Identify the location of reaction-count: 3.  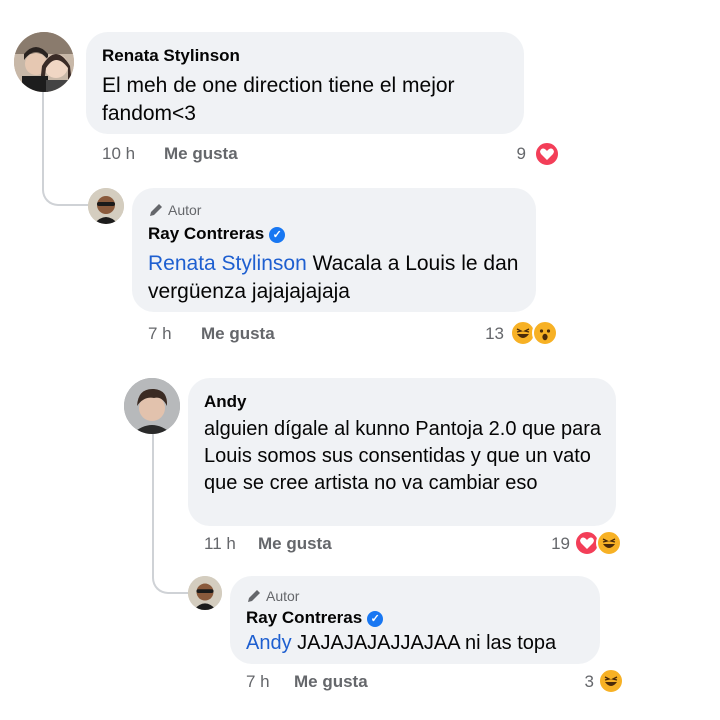
(577, 682).